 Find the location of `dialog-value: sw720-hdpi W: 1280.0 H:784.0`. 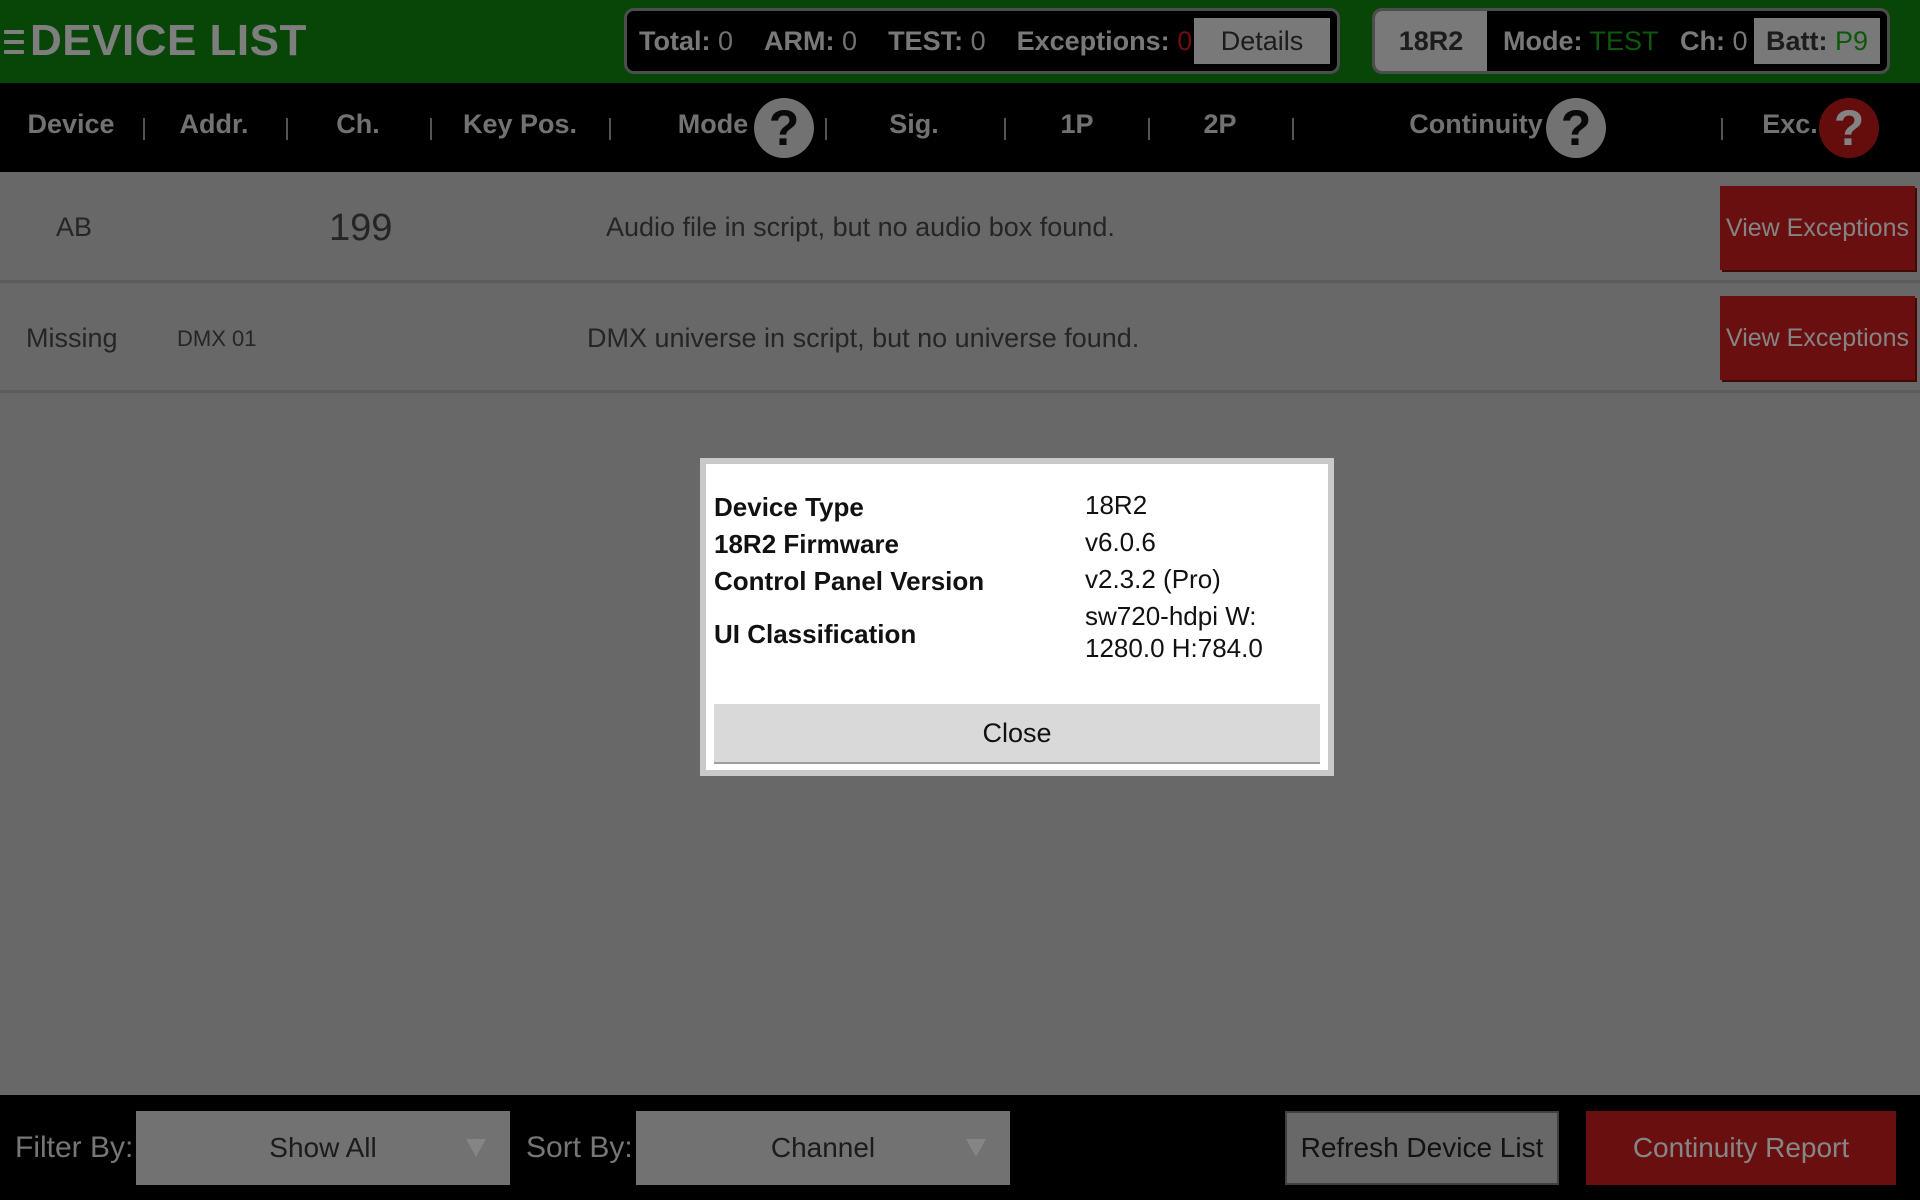

dialog-value: sw720-hdpi W: 1280.0 H:784.0 is located at coordinates (1174, 632).